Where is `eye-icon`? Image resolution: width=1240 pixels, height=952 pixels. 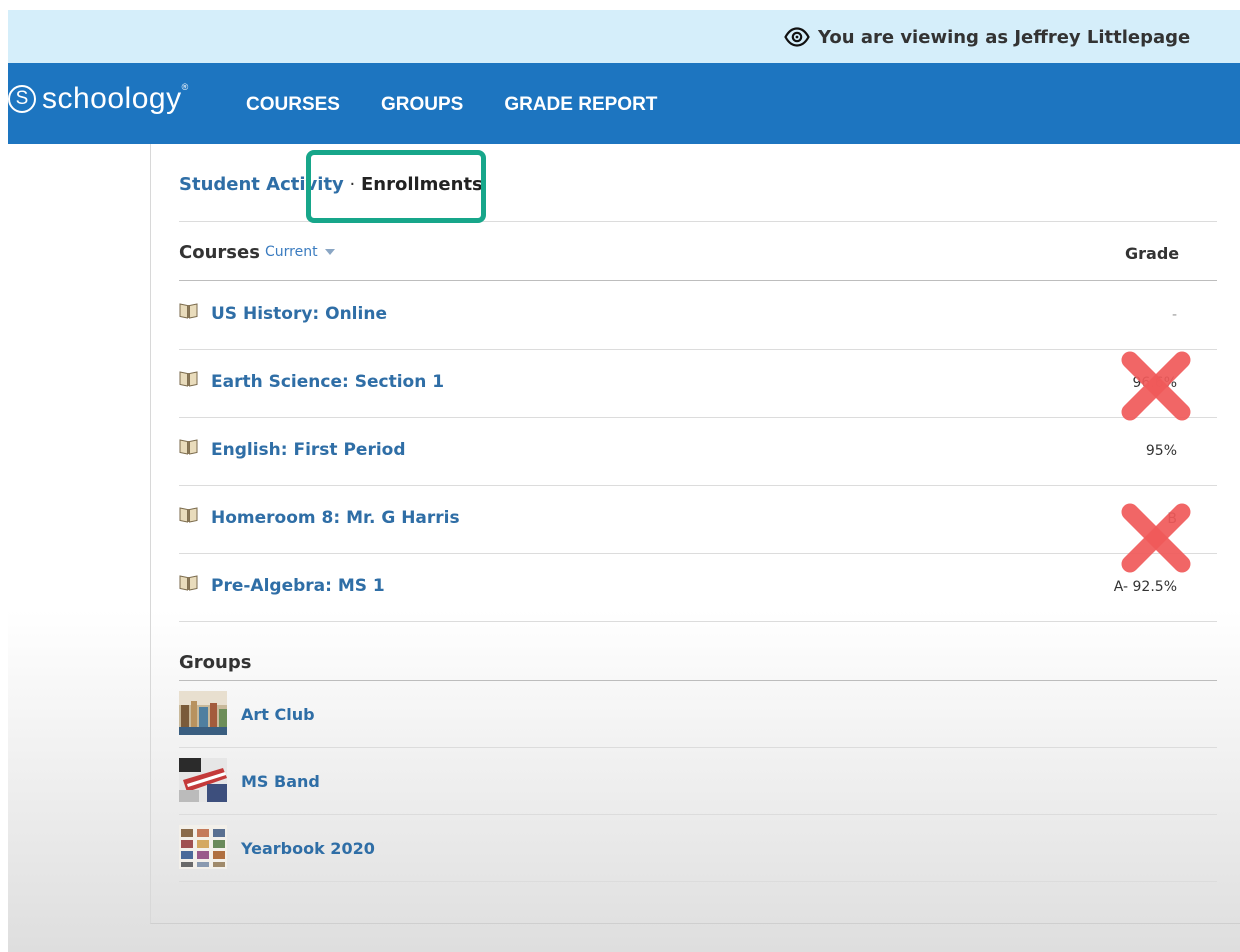 eye-icon is located at coordinates (797, 37).